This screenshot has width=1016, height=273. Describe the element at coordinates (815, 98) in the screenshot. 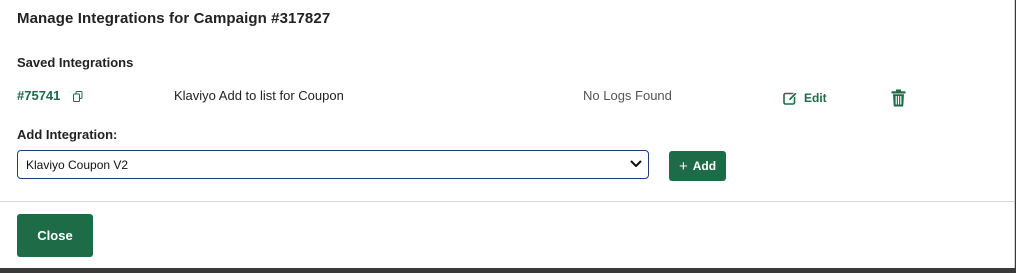

I see `edit-label: Edit` at that location.